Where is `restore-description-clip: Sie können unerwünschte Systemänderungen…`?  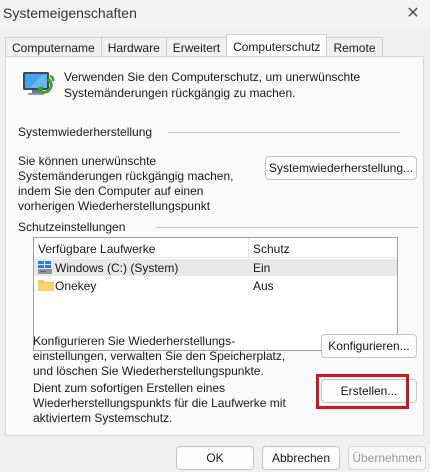 restore-description-clip: Sie können unerwünschte Systemänderungen… is located at coordinates (138, 184).